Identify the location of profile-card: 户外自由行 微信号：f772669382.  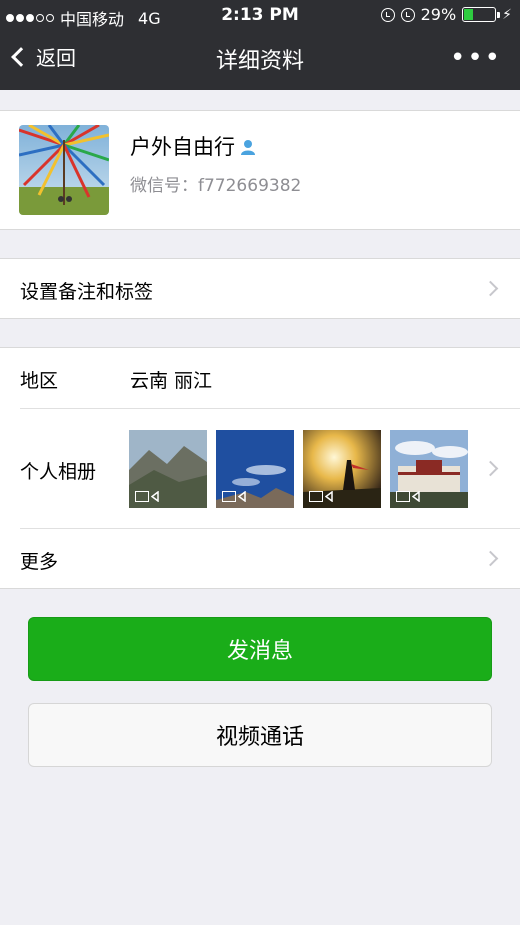
(260, 170).